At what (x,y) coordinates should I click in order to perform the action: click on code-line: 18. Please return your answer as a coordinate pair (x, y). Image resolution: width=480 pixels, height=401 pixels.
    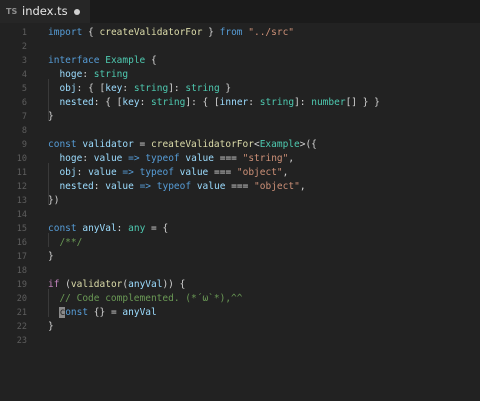
    Looking at the image, I should click on (240, 271).